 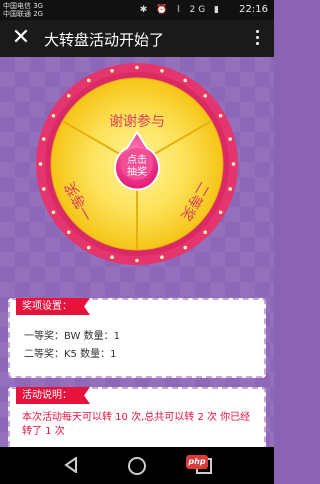 What do you see at coordinates (72, 336) in the screenshot?
I see `prize-line-1: 一等奖：BW 数量：1` at bounding box center [72, 336].